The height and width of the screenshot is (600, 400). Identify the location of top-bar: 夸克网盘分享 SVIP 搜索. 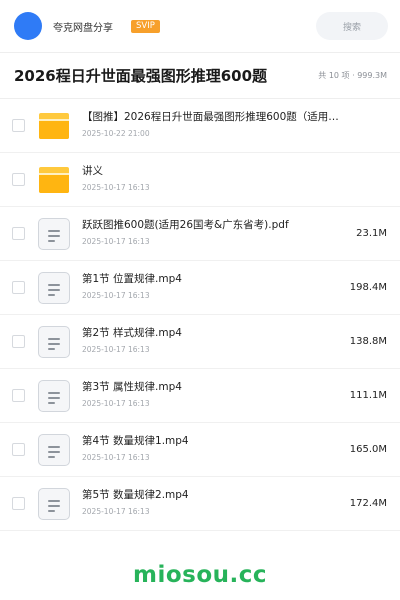
(200, 26).